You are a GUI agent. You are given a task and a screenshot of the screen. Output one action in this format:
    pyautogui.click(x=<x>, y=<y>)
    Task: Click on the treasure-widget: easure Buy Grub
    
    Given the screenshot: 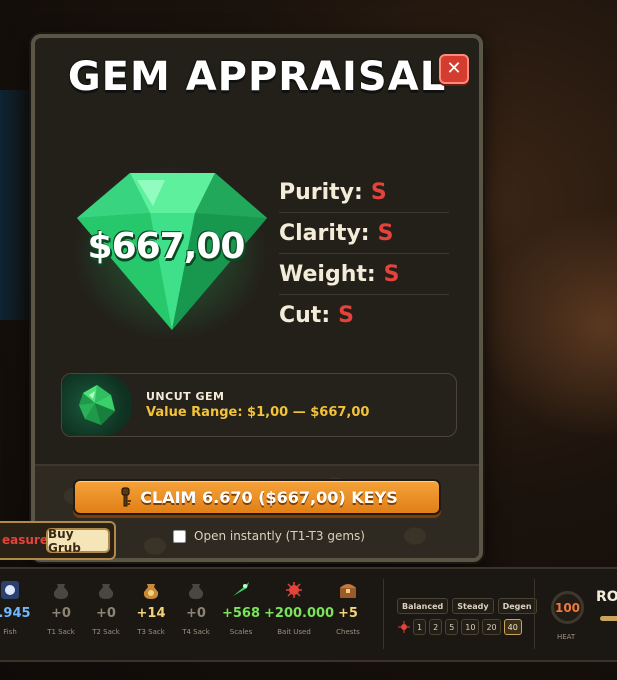 What is the action you would take?
    pyautogui.click(x=58, y=540)
    